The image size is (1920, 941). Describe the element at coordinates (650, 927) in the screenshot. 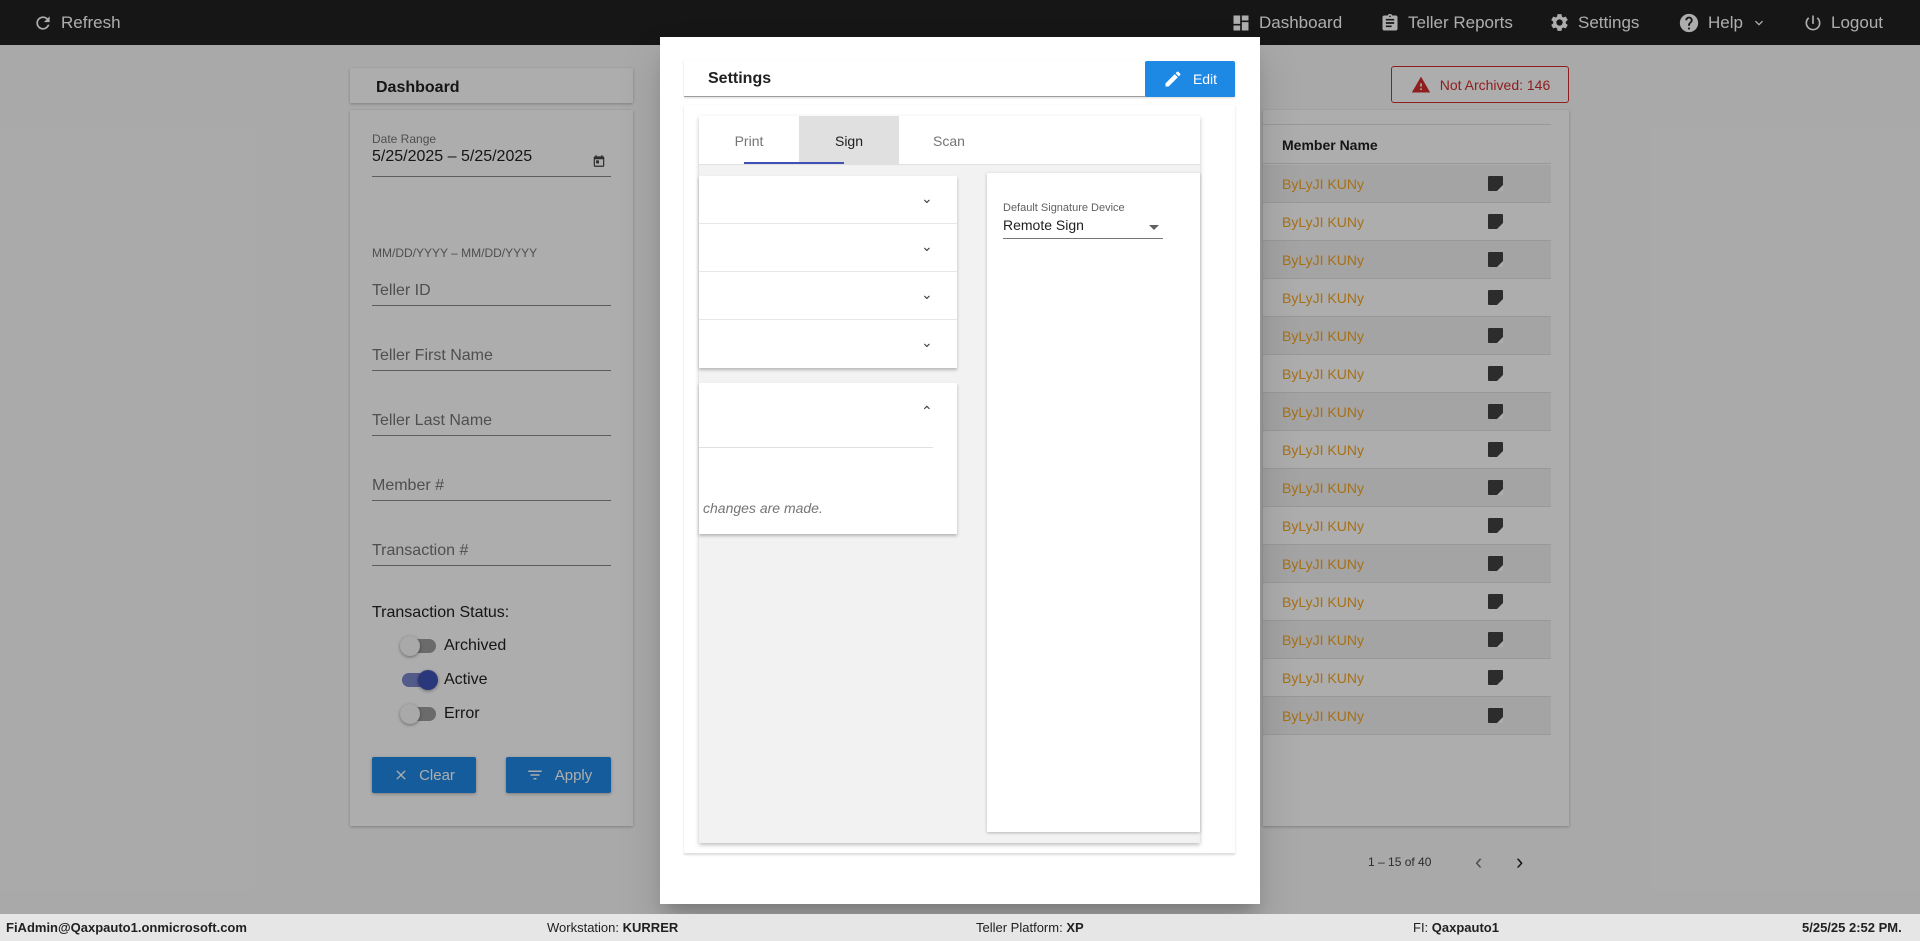

I see `footer-workstation-value: KURRER` at that location.